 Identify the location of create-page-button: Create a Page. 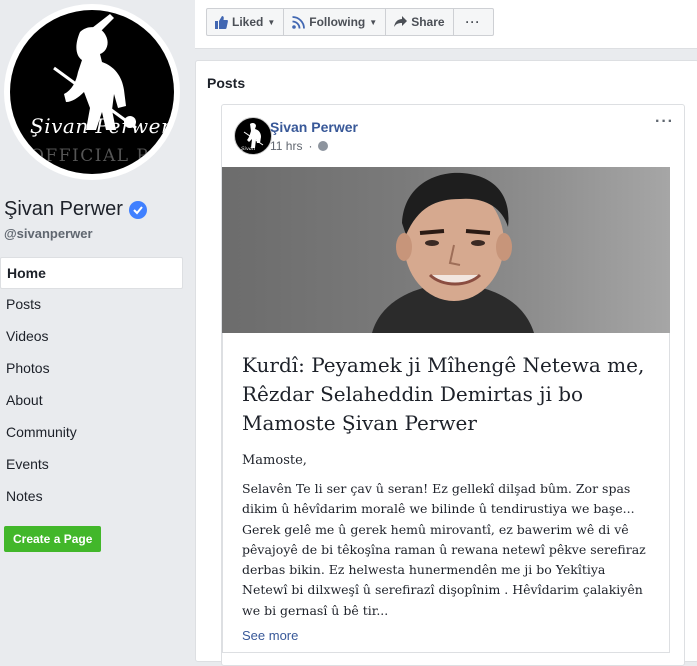
(53, 539).